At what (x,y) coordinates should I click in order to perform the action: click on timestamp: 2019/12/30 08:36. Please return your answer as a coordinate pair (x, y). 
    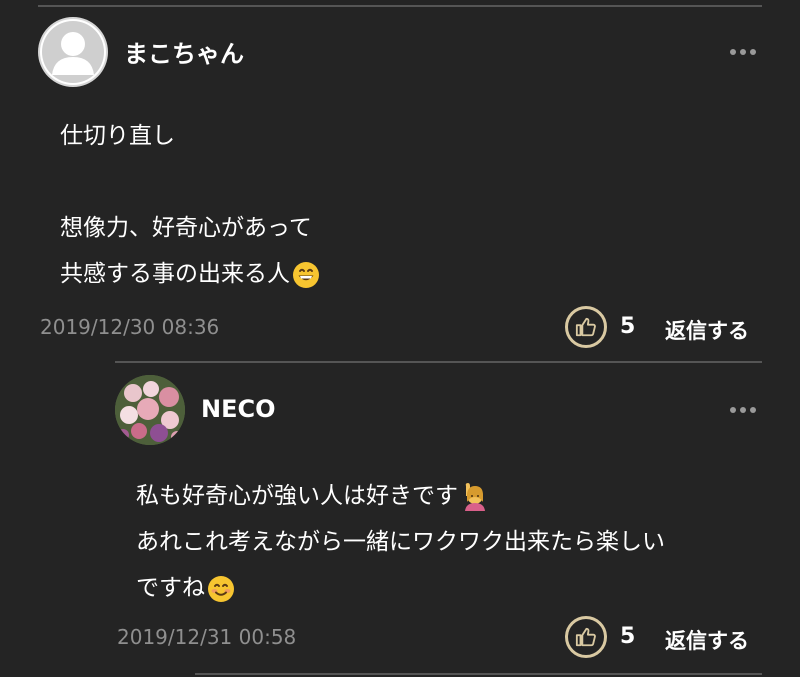
    Looking at the image, I should click on (130, 327).